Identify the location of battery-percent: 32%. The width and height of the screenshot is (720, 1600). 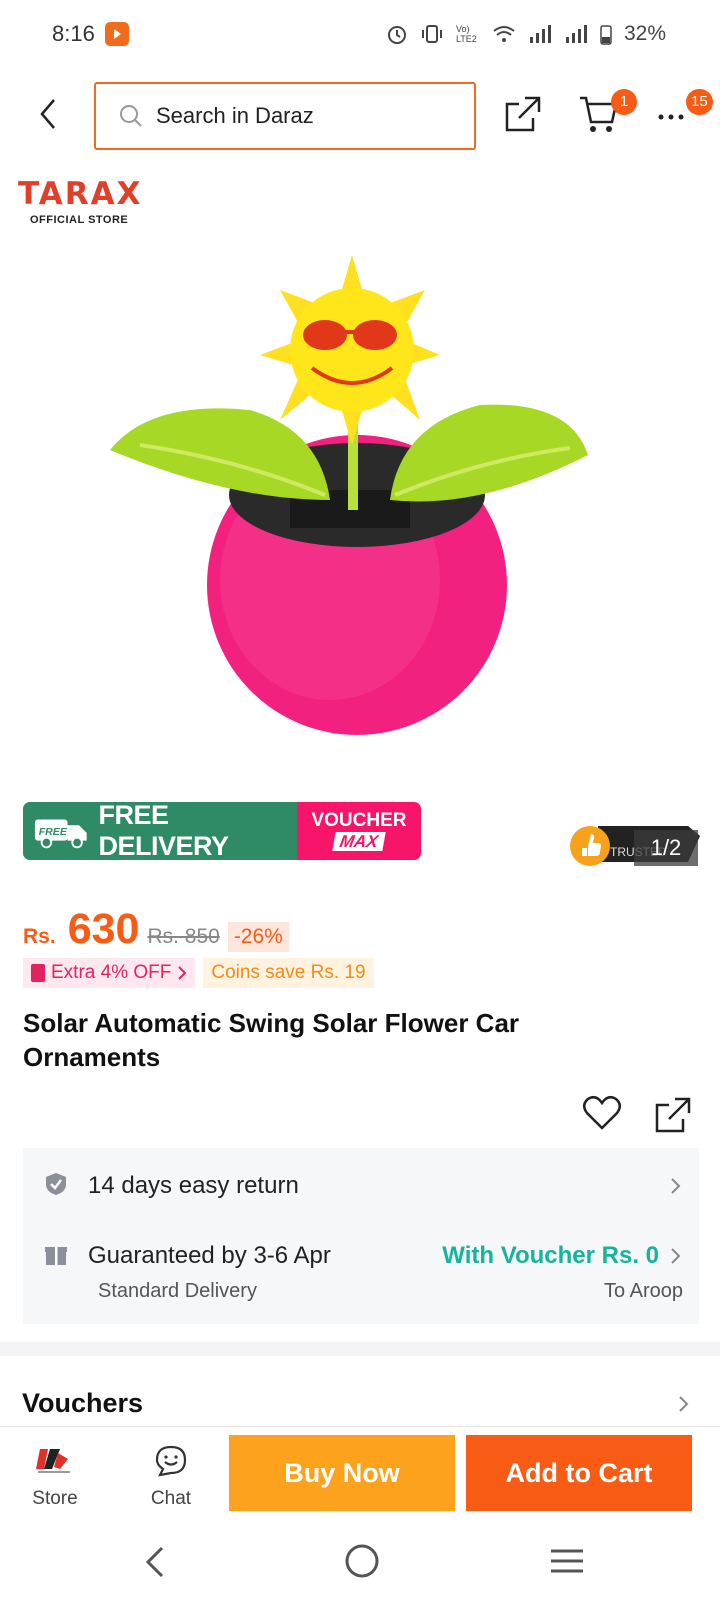
(644, 33).